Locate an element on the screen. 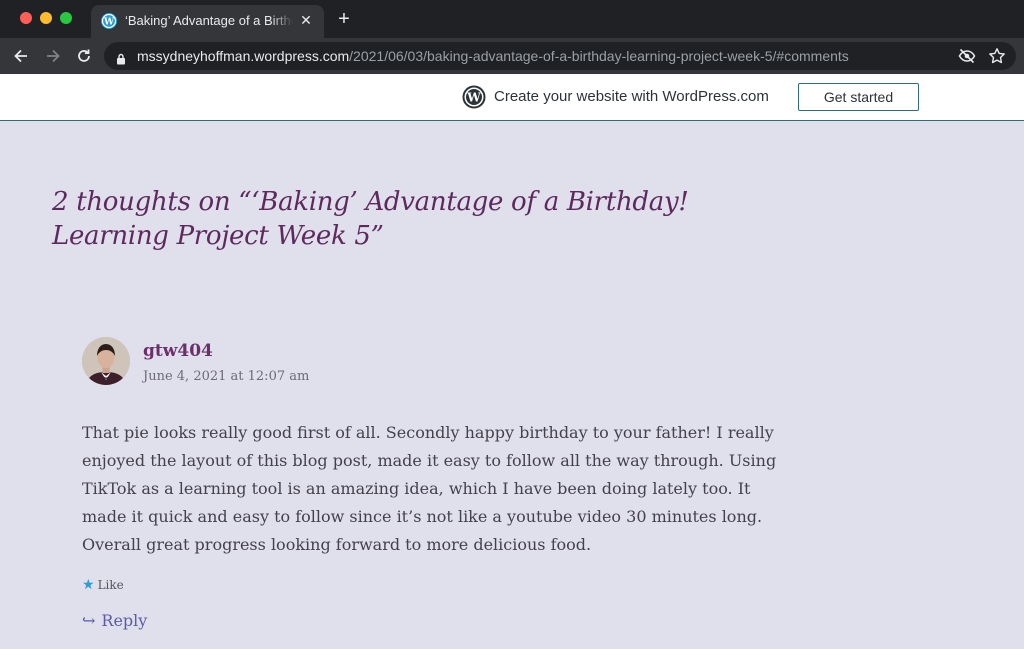  window-minimize-button is located at coordinates (46, 18).